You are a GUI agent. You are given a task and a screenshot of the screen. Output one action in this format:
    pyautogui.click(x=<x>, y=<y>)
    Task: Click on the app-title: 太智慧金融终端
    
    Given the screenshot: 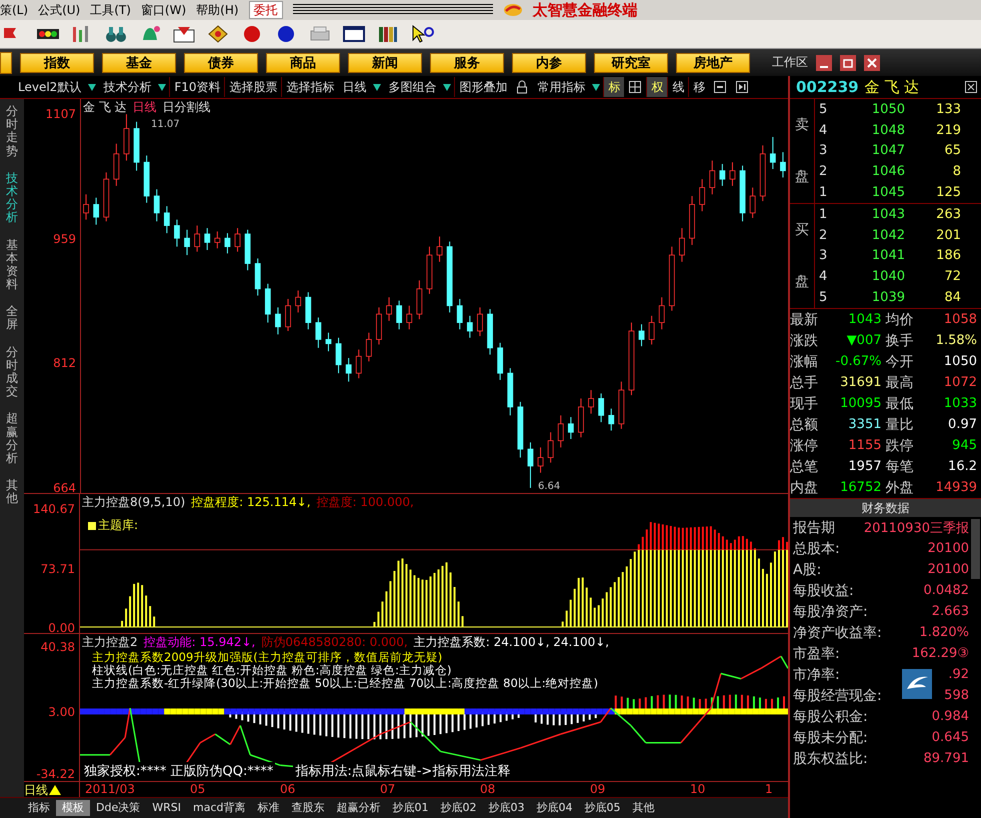 What is the action you would take?
    pyautogui.click(x=585, y=10)
    